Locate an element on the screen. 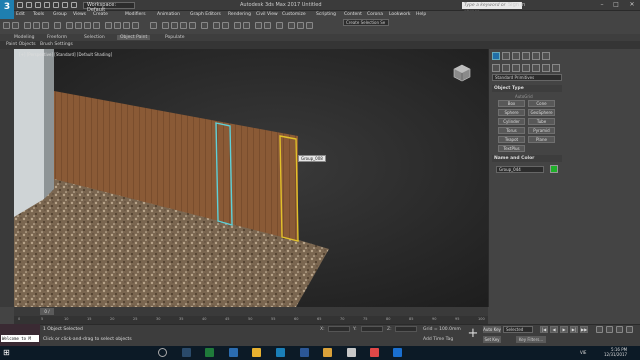 The height and width of the screenshot is (360, 640). subtab-brush-settings: Brush Settings is located at coordinates (56, 44).